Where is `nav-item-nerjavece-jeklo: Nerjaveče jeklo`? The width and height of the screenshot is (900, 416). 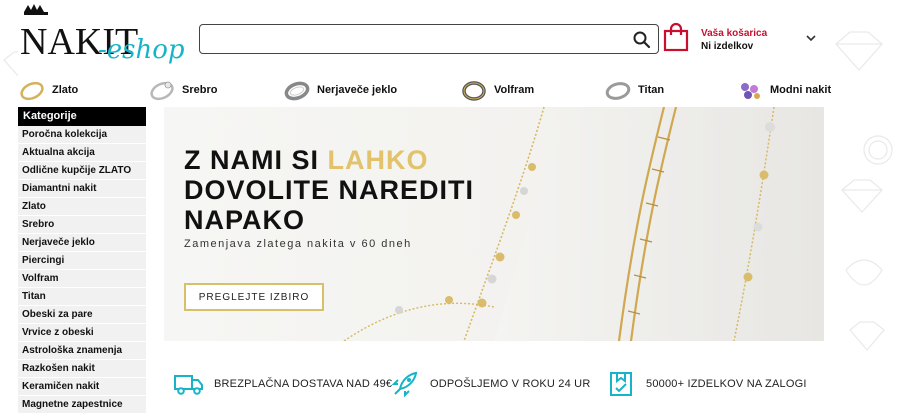 nav-item-nerjavece-jeklo: Nerjaveče jeklo is located at coordinates (340, 90).